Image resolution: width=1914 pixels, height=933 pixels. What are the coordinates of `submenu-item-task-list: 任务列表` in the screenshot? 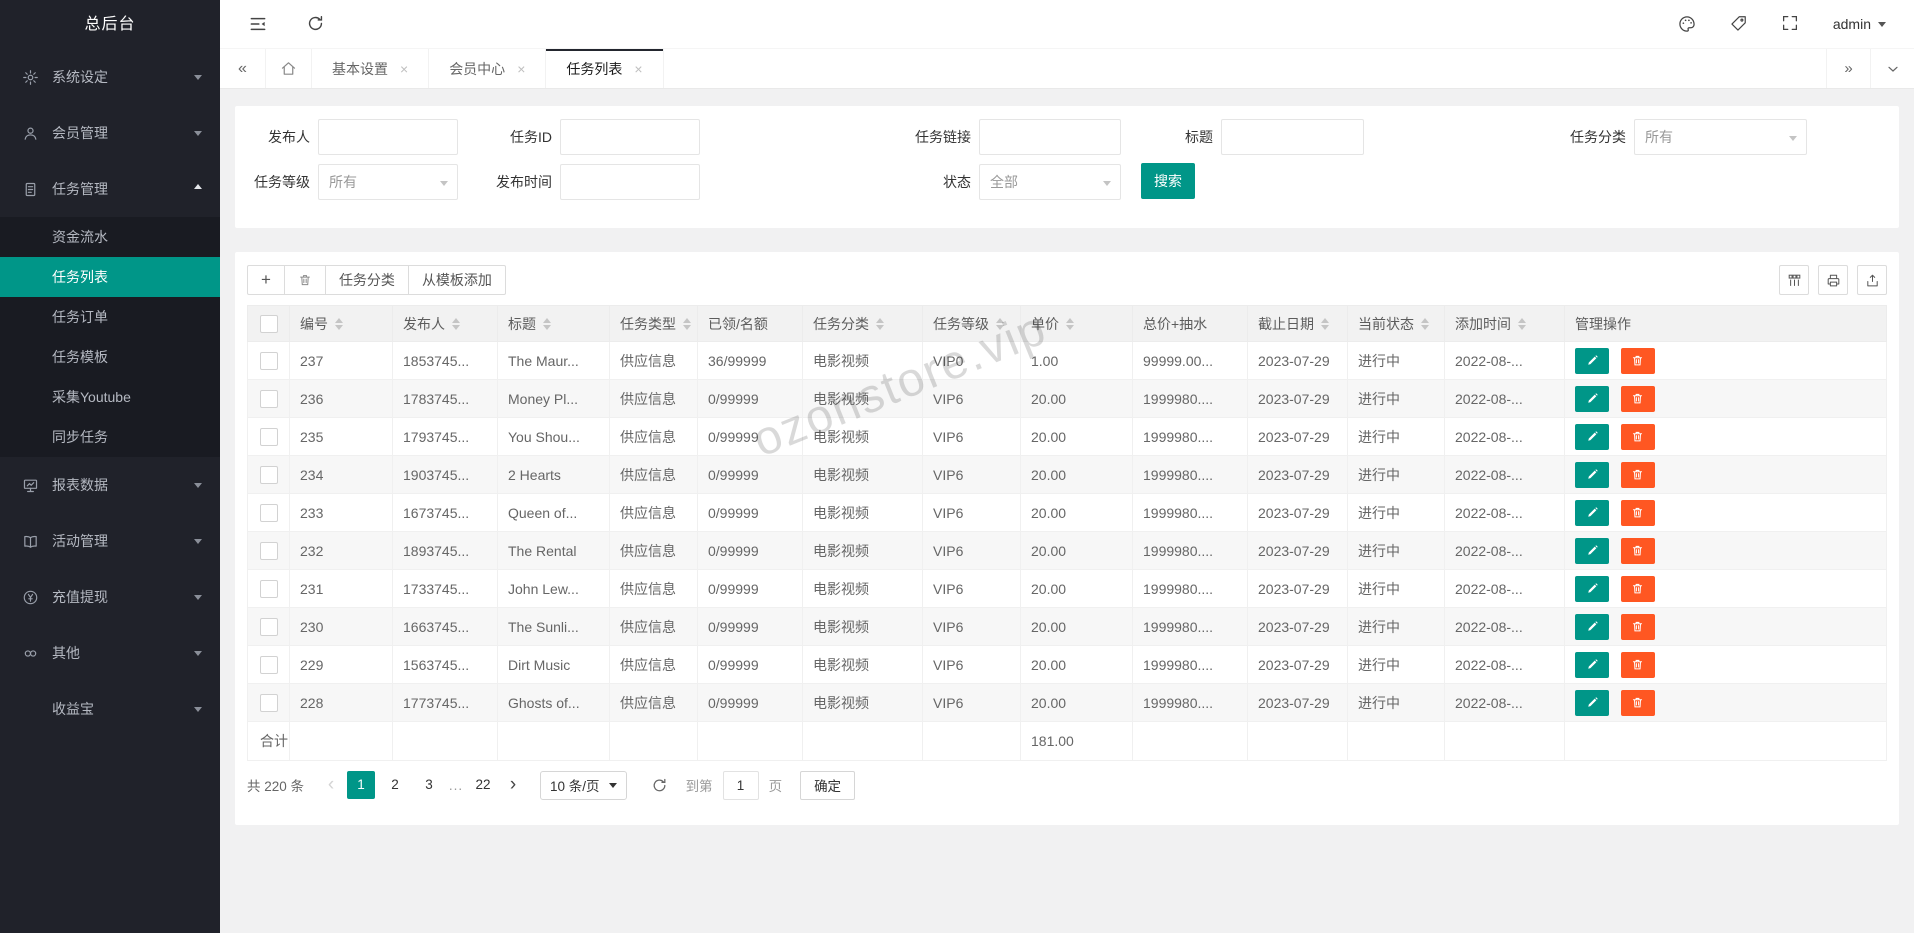 It's located at (110, 277).